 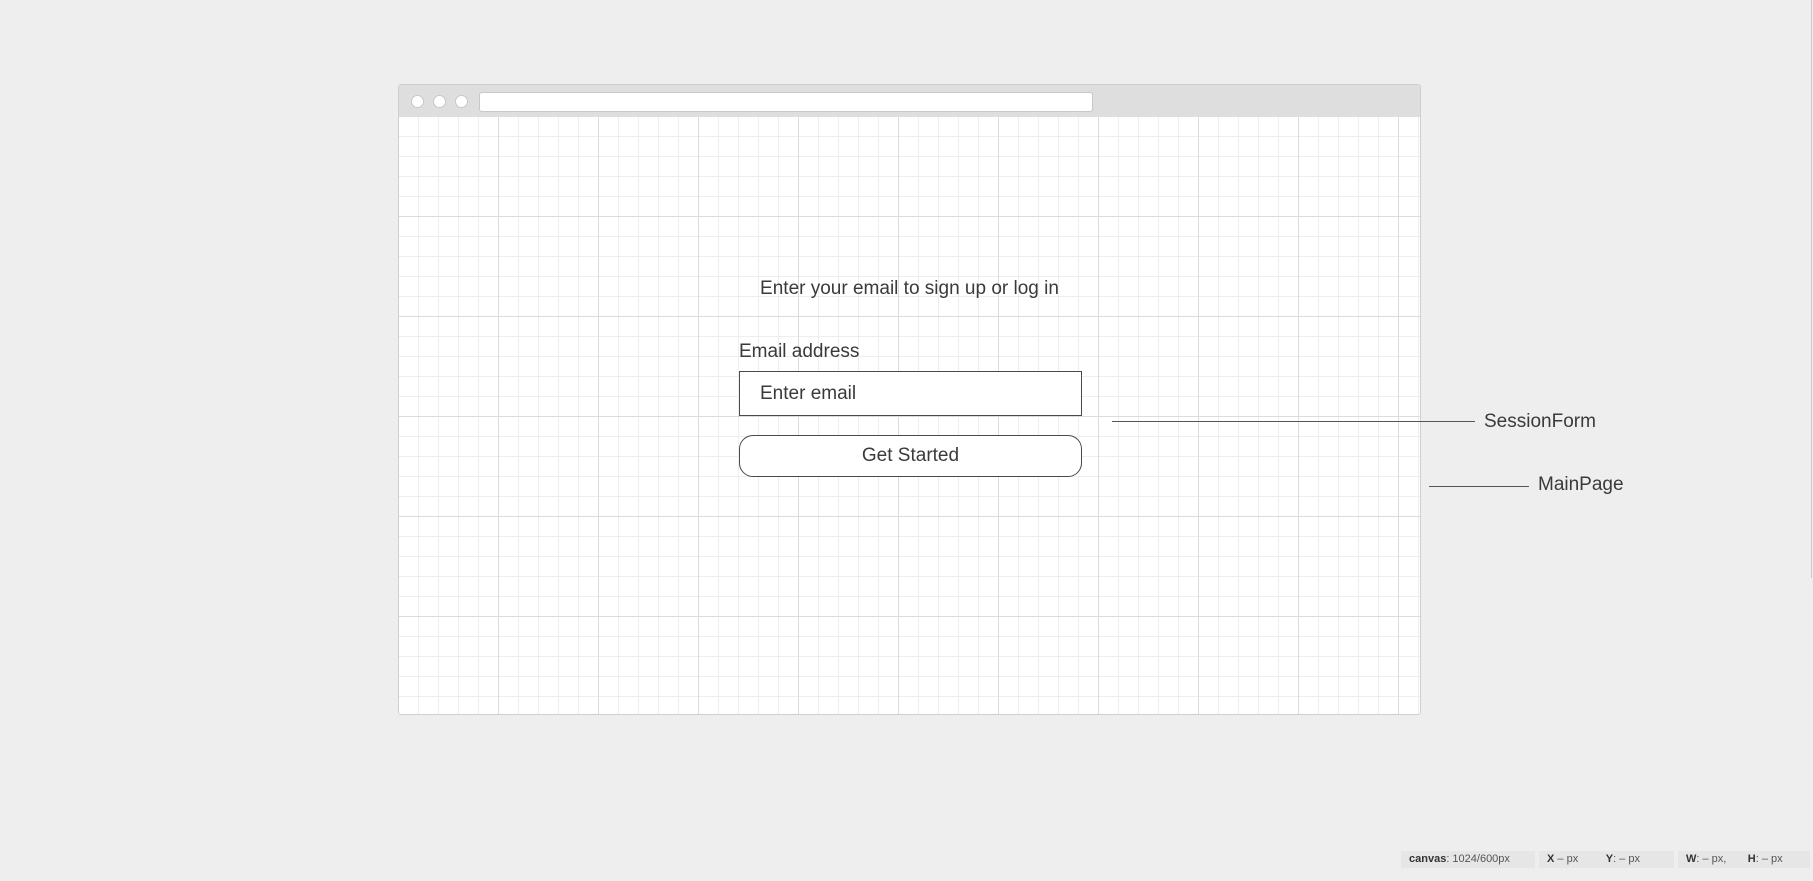 I want to click on window-maximize-dot-icon, so click(x=461, y=101).